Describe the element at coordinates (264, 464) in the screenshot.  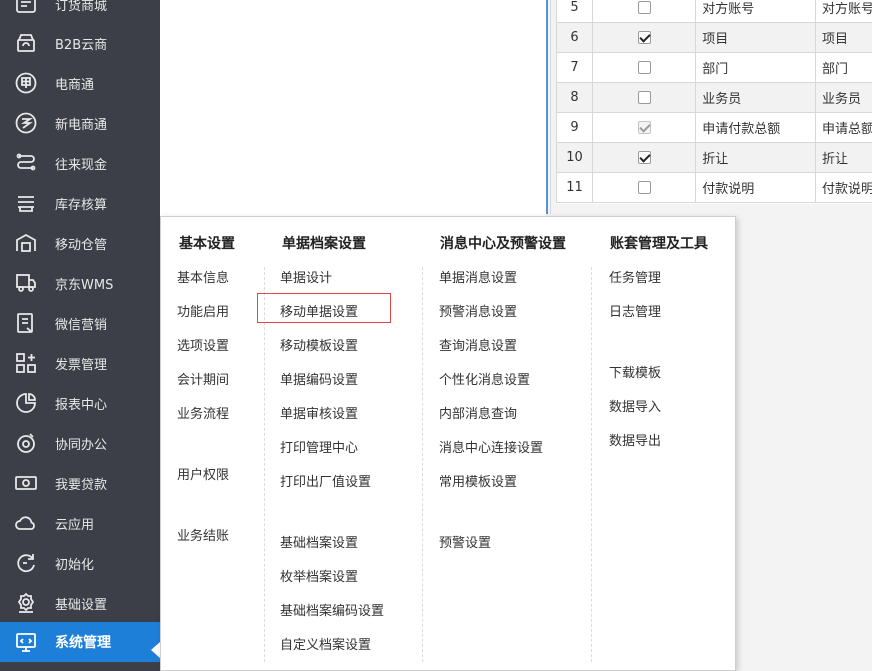
I see `menu-separator` at that location.